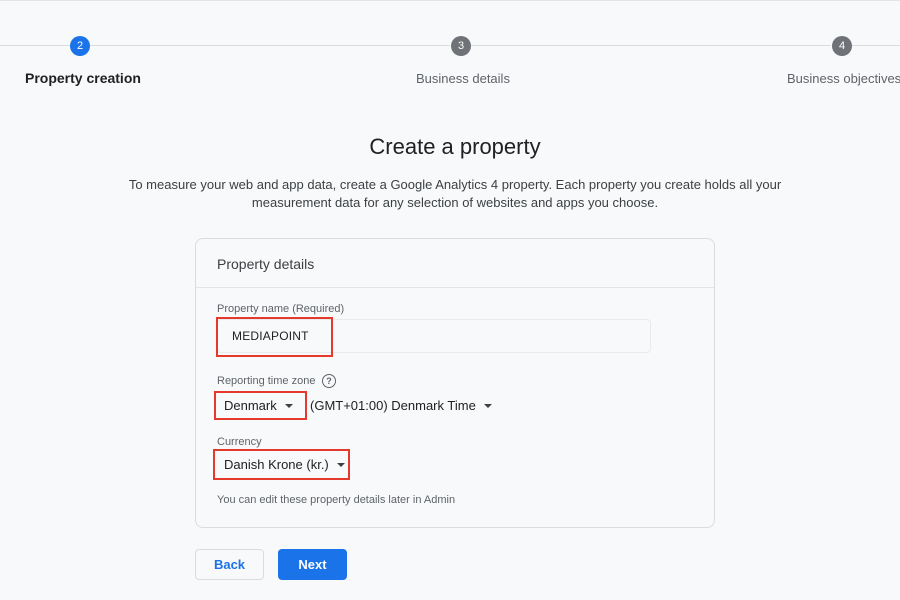 Image resolution: width=900 pixels, height=600 pixels. I want to click on time-zone-dropdown-value: (GMT+01:00) Denmark Time, so click(393, 405).